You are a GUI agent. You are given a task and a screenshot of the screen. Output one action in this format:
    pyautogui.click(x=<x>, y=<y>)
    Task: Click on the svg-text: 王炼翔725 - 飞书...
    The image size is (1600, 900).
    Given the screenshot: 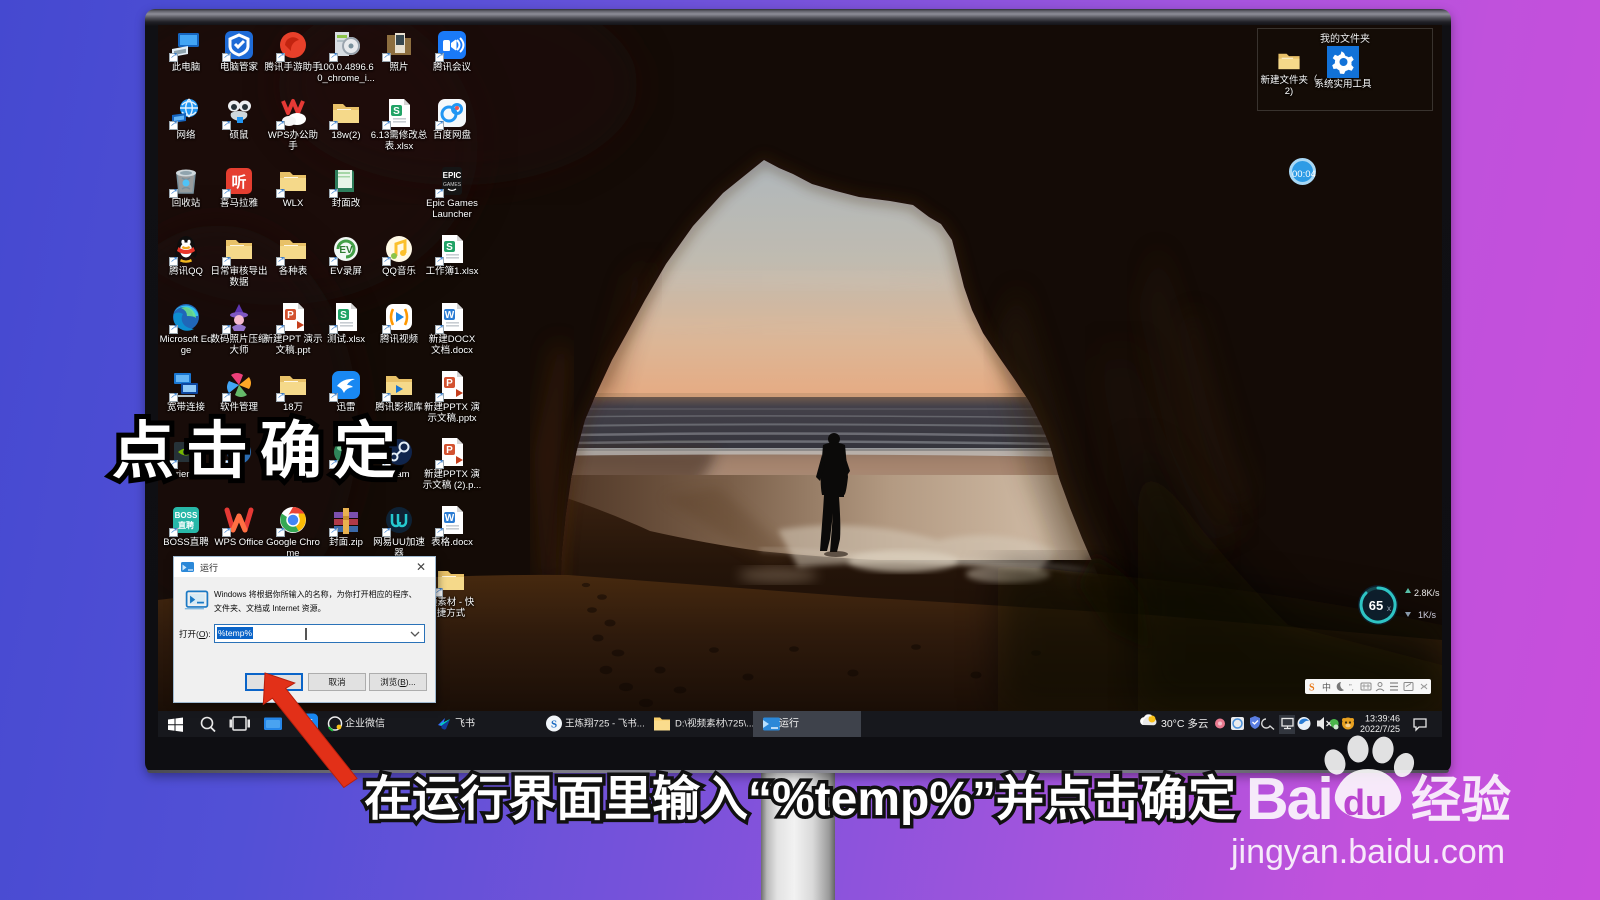 What is the action you would take?
    pyautogui.click(x=605, y=724)
    